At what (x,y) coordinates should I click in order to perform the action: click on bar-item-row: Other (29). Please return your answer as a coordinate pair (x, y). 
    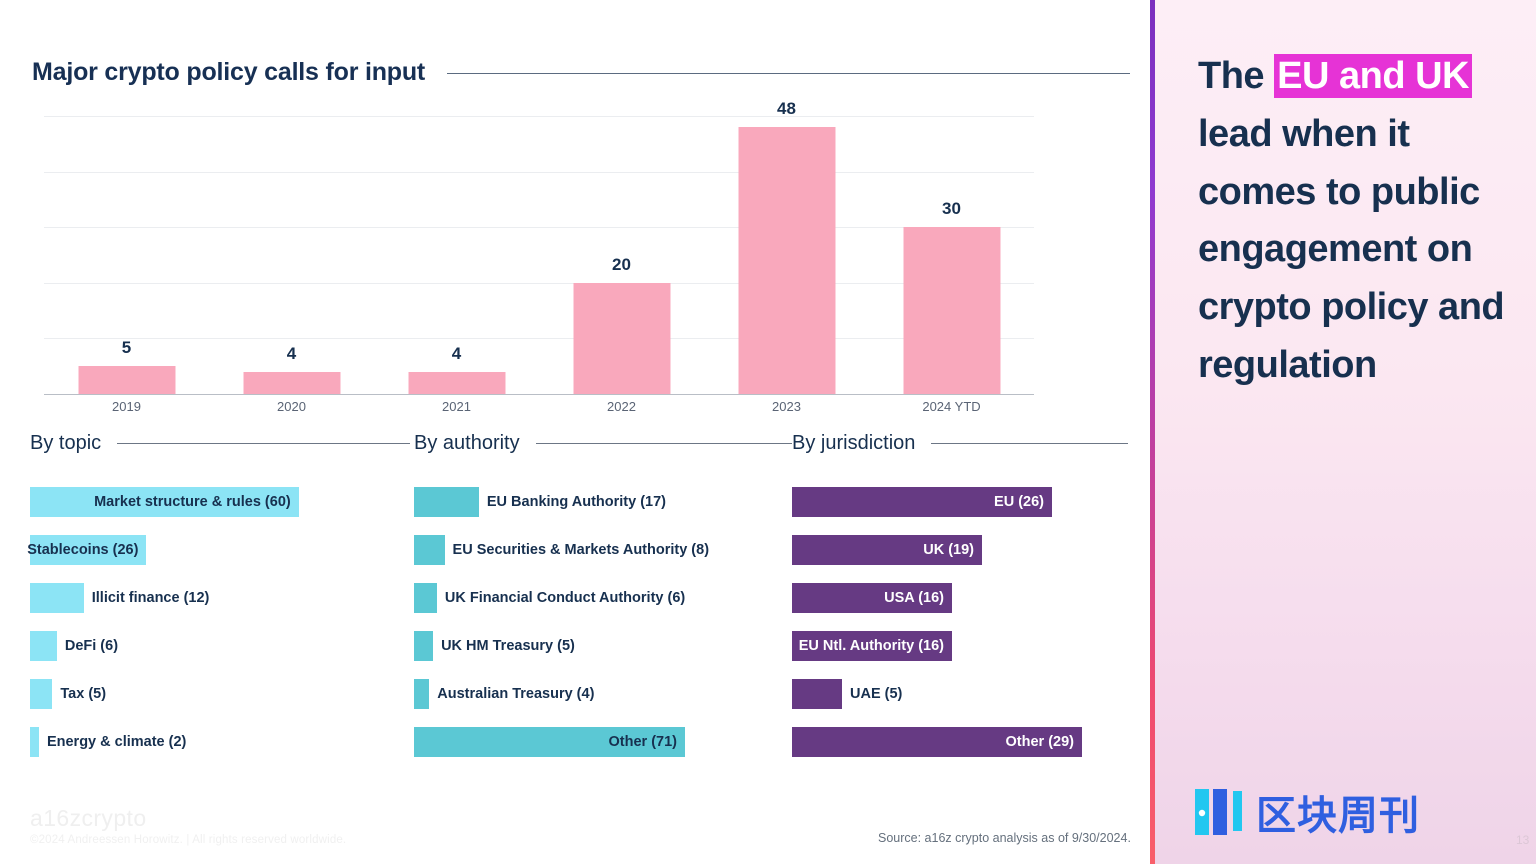
    Looking at the image, I should click on (960, 744).